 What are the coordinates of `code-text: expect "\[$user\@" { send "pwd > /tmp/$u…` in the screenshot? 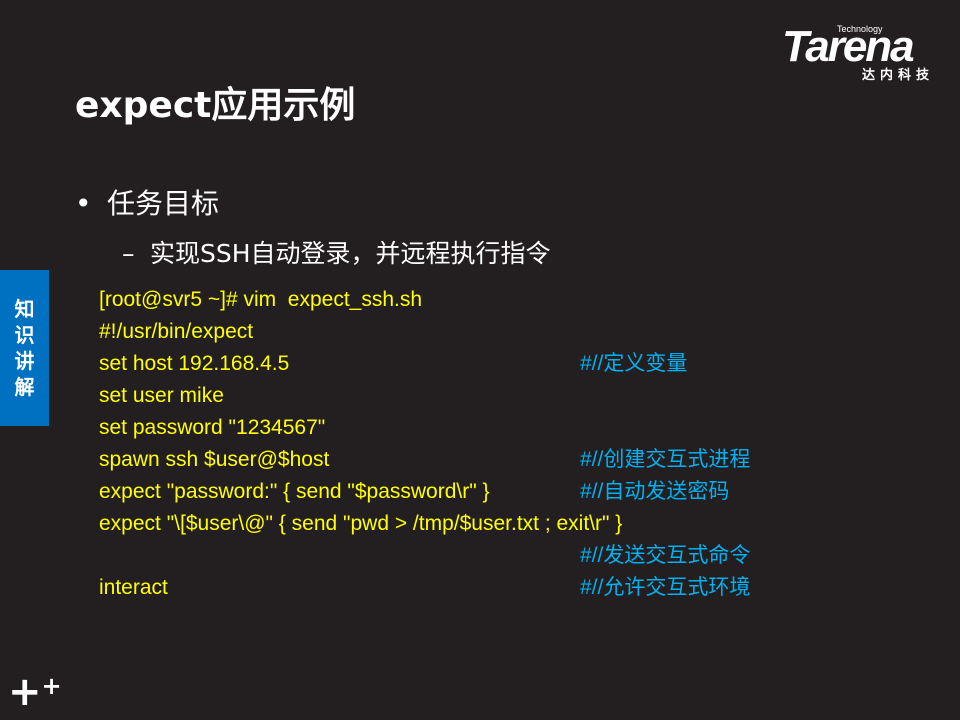 It's located at (361, 523).